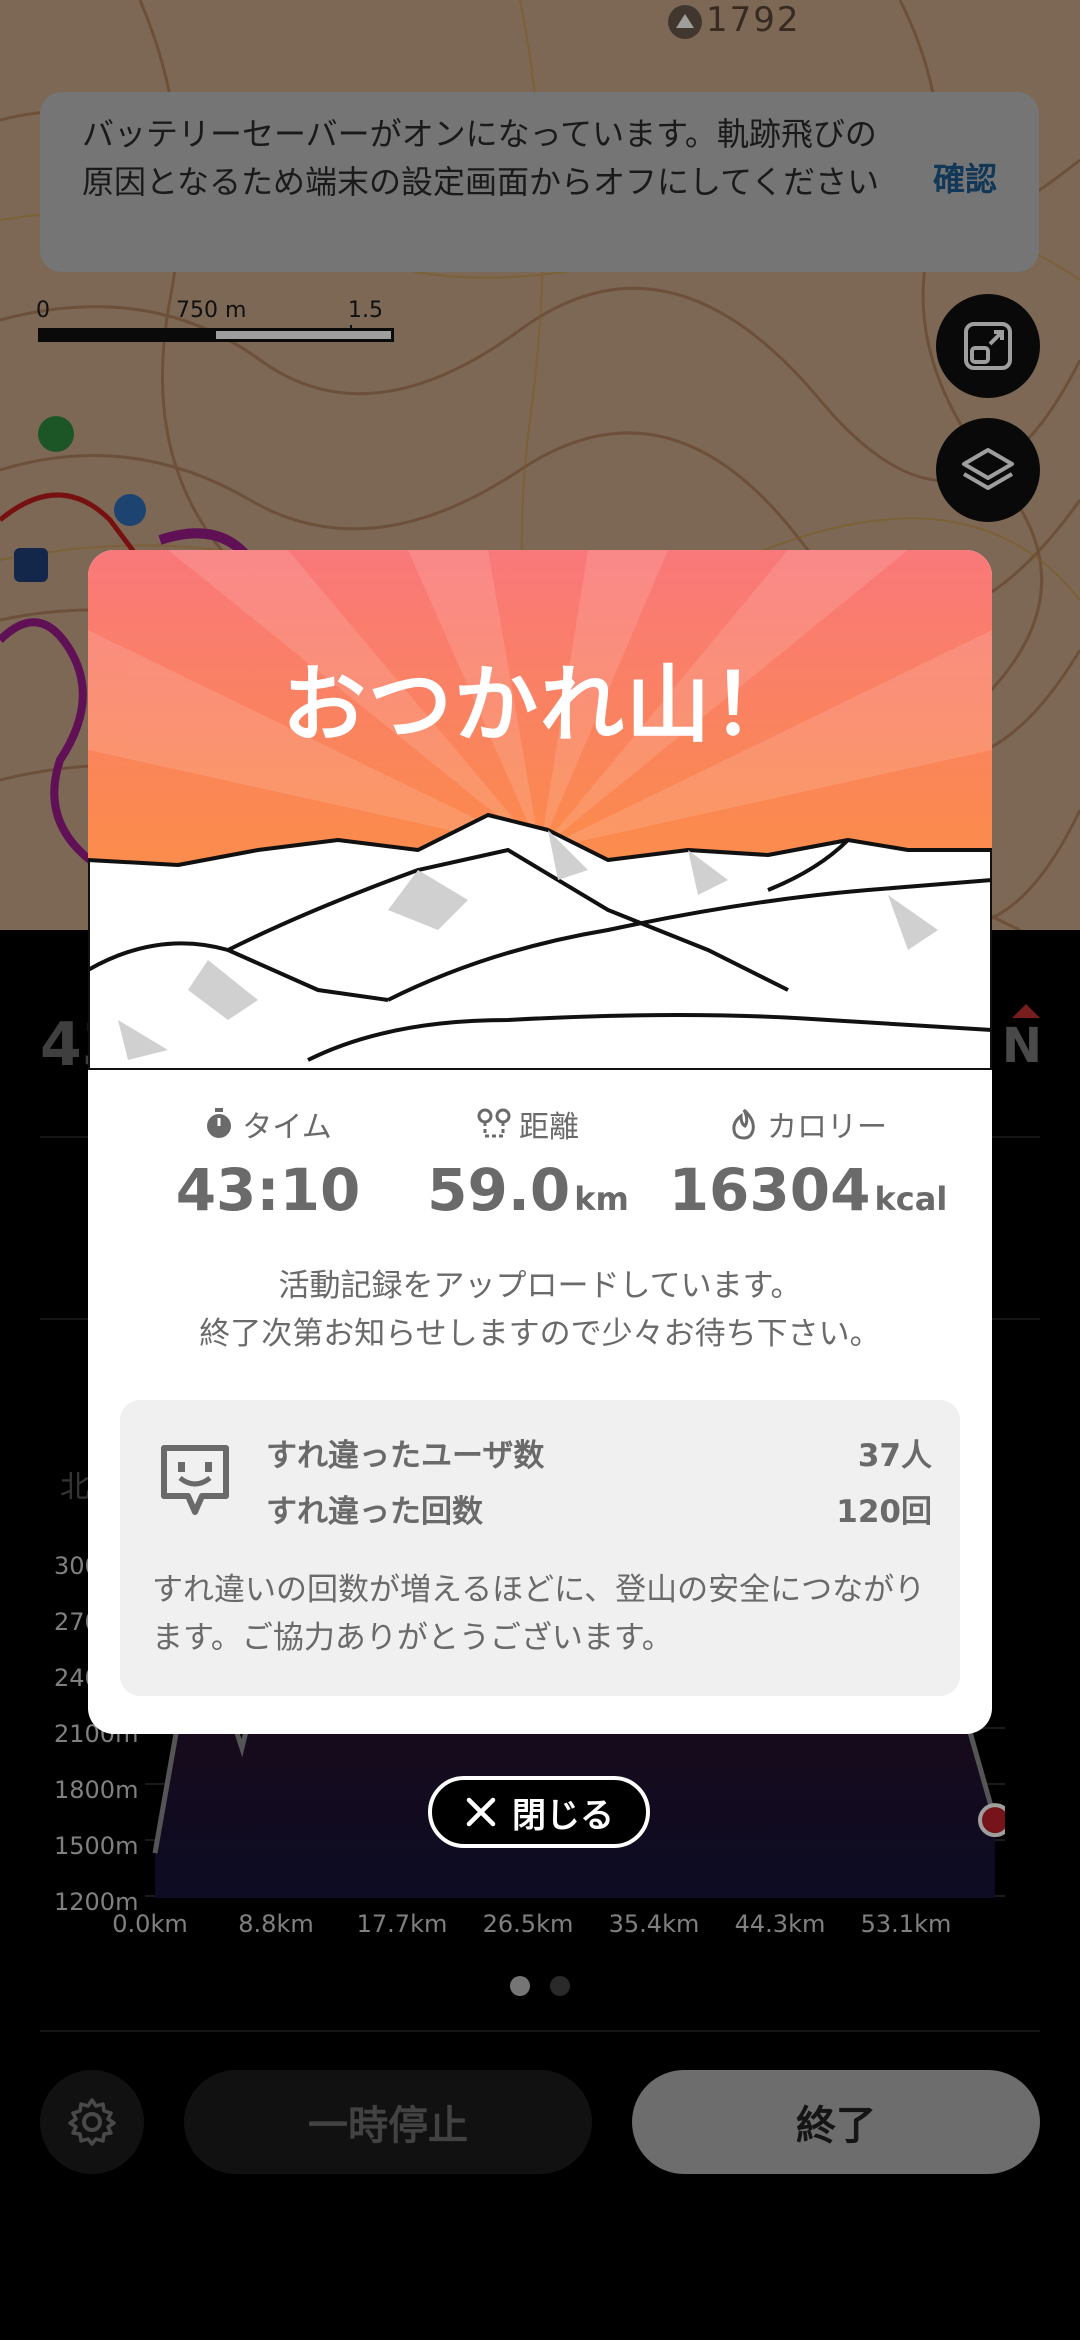 Image resolution: width=1080 pixels, height=2340 pixels. What do you see at coordinates (287, 1127) in the screenshot?
I see `time-label: タイム` at bounding box center [287, 1127].